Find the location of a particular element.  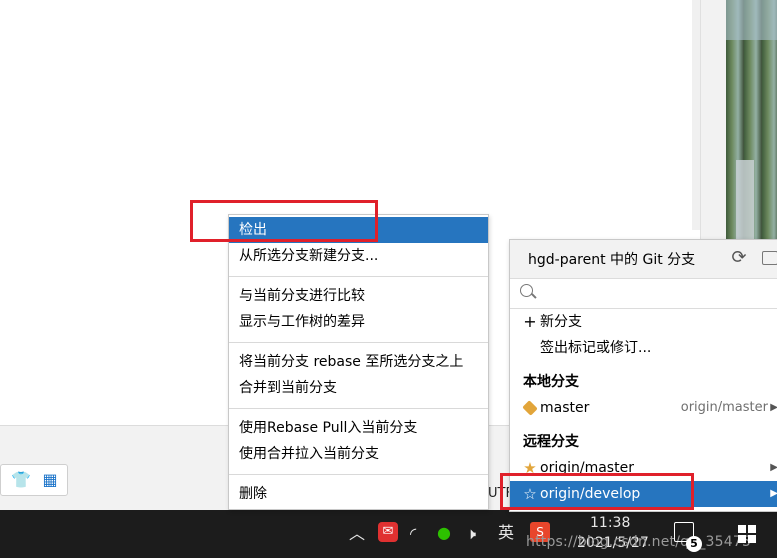

wifi-icon: ◜ is located at coordinates (413, 534).